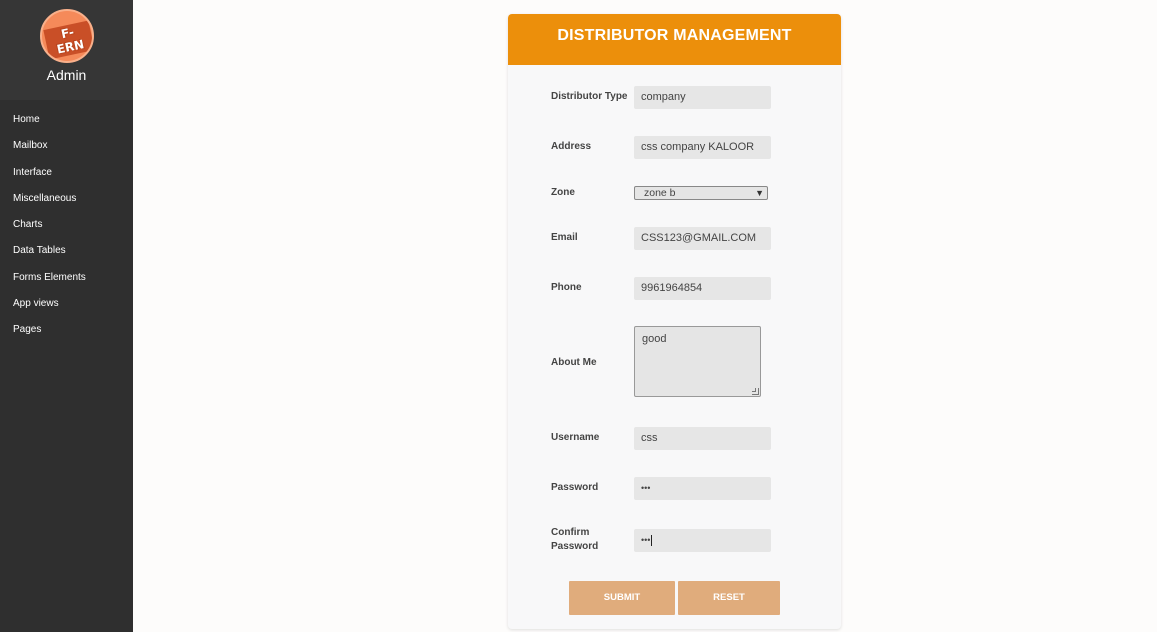 This screenshot has height=632, width=1157. What do you see at coordinates (564, 237) in the screenshot?
I see `email-label: Email` at bounding box center [564, 237].